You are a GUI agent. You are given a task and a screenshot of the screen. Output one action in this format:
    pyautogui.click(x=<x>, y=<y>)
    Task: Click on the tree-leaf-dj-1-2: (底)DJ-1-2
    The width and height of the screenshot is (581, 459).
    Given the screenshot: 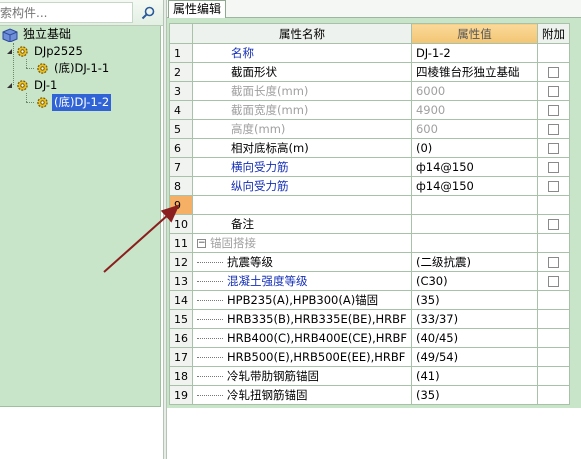 What is the action you would take?
    pyautogui.click(x=74, y=102)
    